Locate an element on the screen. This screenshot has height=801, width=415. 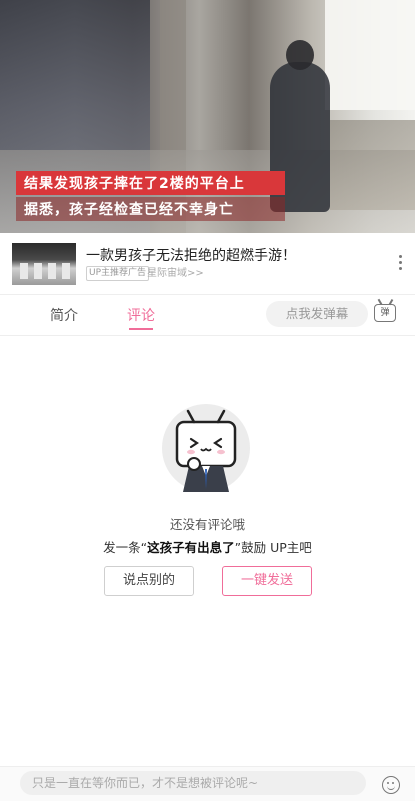
empty-comment-hint: 还没有评论哦 is located at coordinates (207, 524).